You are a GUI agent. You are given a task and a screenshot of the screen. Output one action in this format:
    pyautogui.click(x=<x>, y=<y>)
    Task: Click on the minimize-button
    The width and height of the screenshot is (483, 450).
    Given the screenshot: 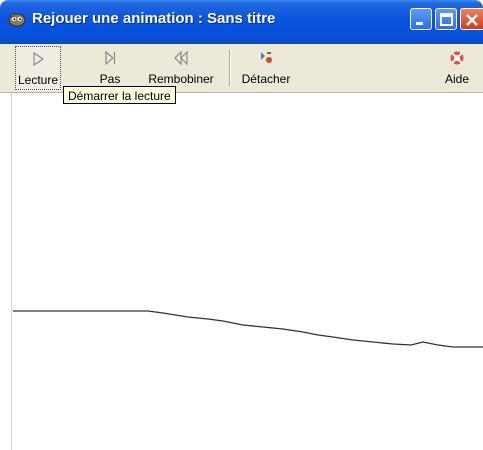 What is the action you would take?
    pyautogui.click(x=421, y=19)
    